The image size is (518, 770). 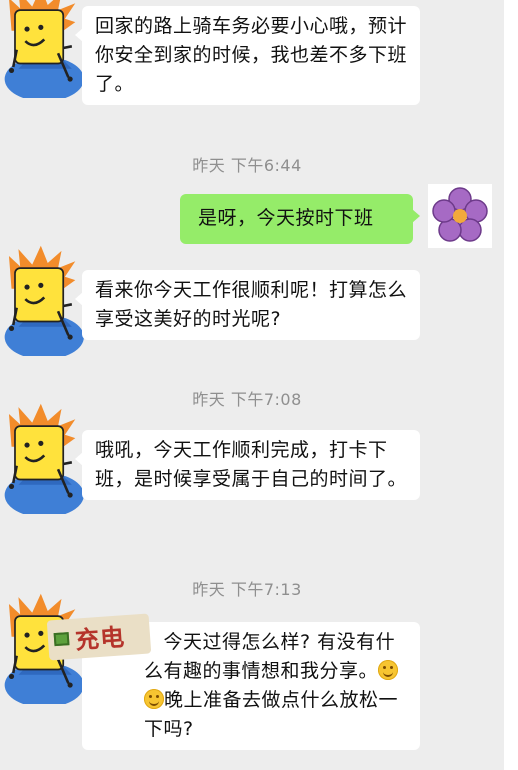 I want to click on message-bubble-3: 看来你今天工作很顺利呢！打算怎么享受这美好的时光呢?, so click(x=247, y=305).